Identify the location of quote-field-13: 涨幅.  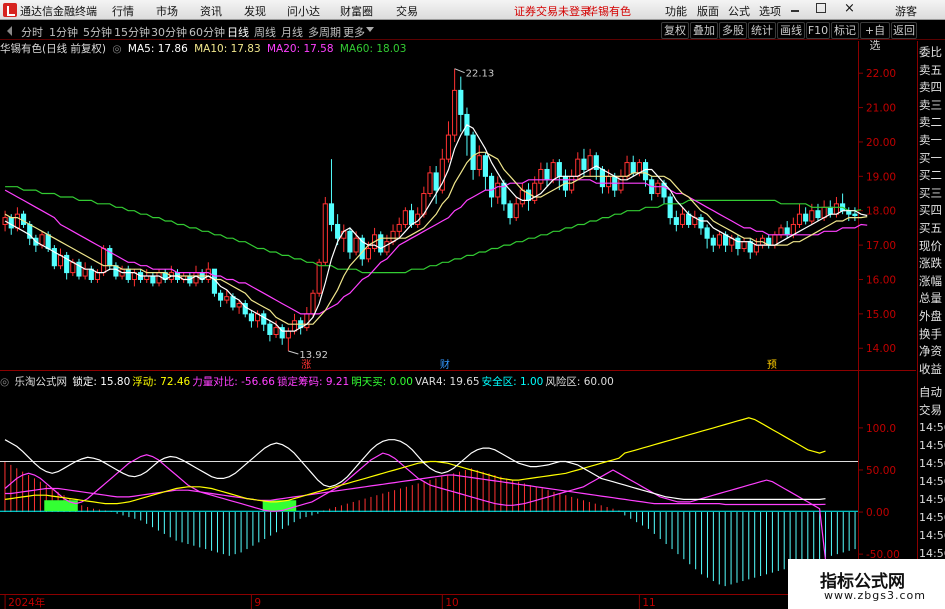
(932, 281).